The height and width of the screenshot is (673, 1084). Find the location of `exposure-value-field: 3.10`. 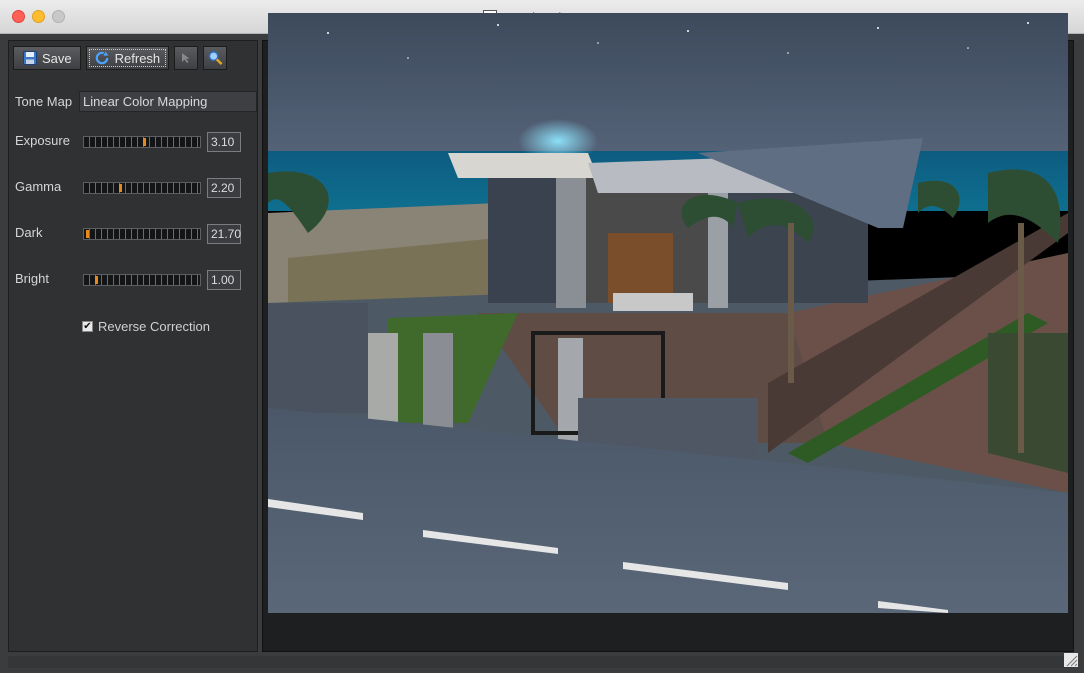

exposure-value-field: 3.10 is located at coordinates (224, 142).